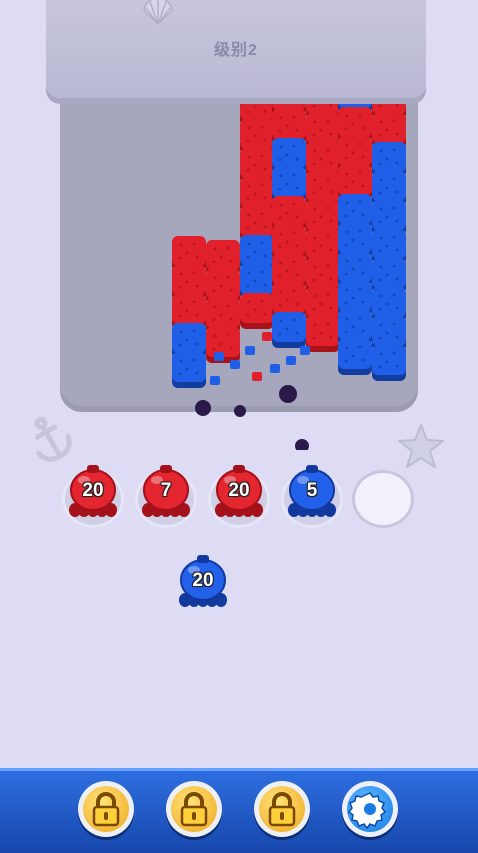 The height and width of the screenshot is (853, 478). I want to click on slot-3: 20, so click(239, 496).